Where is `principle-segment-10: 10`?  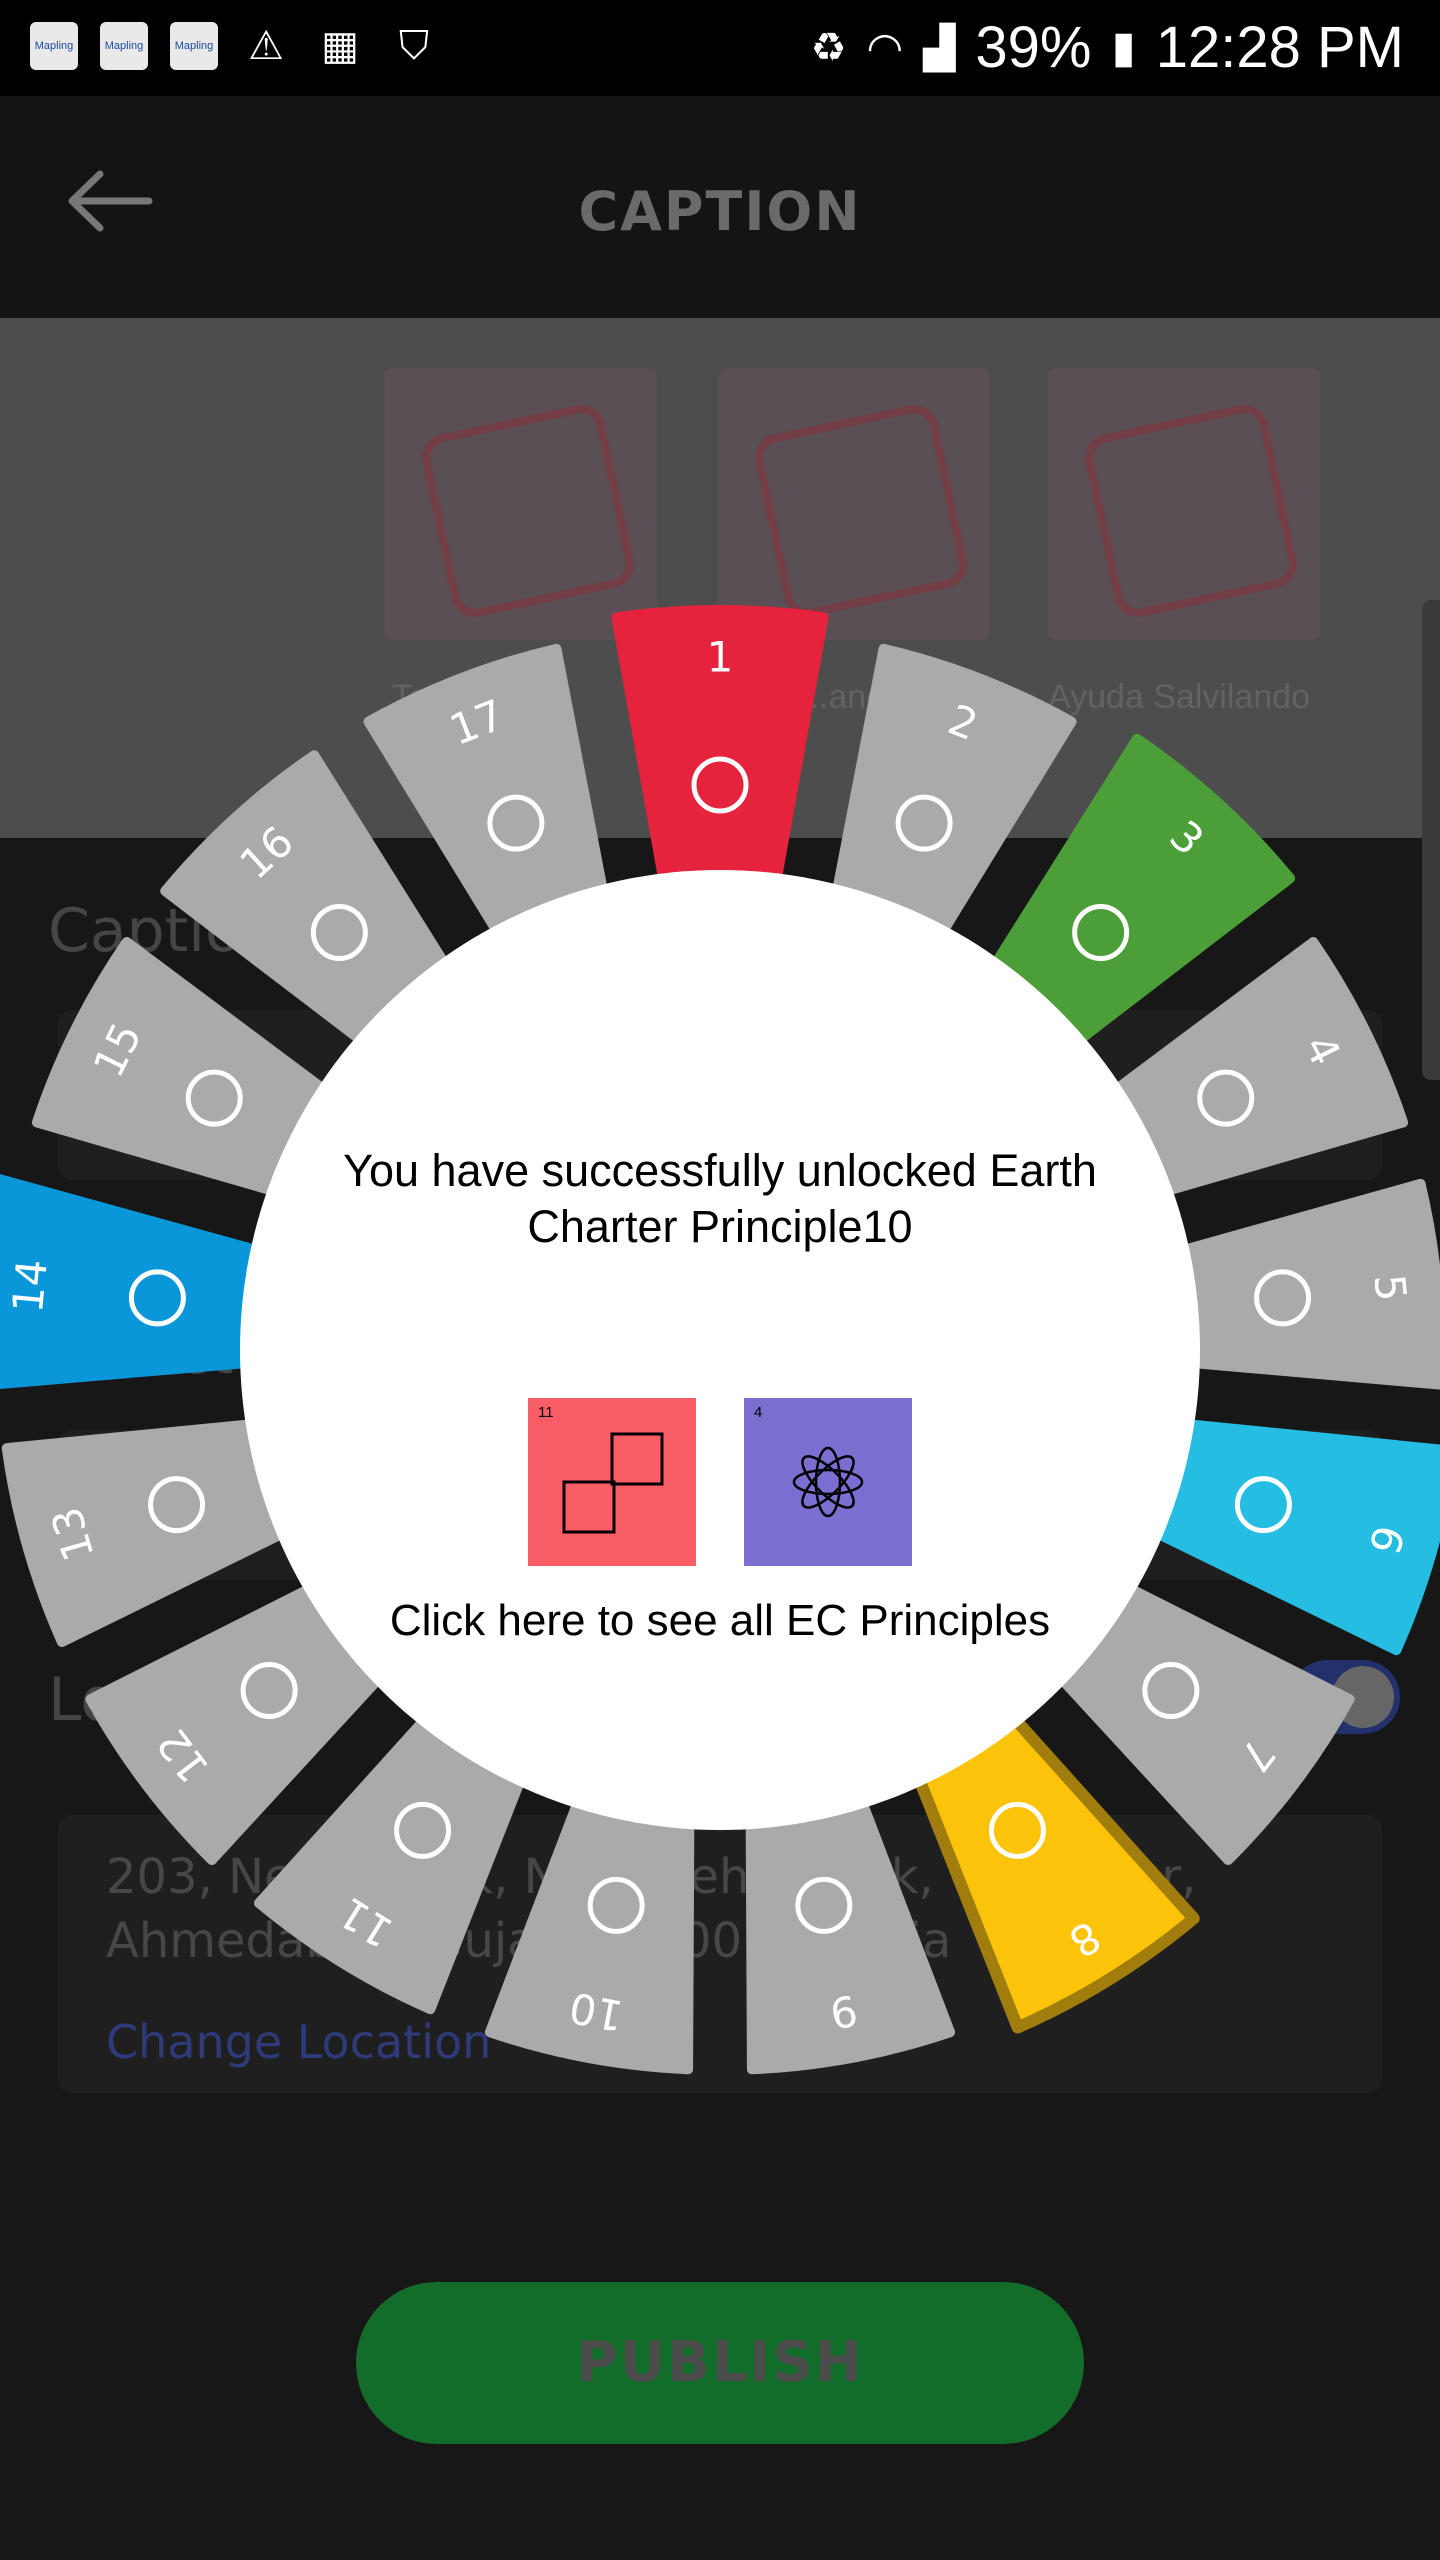
principle-segment-10: 10 is located at coordinates (589, 1934).